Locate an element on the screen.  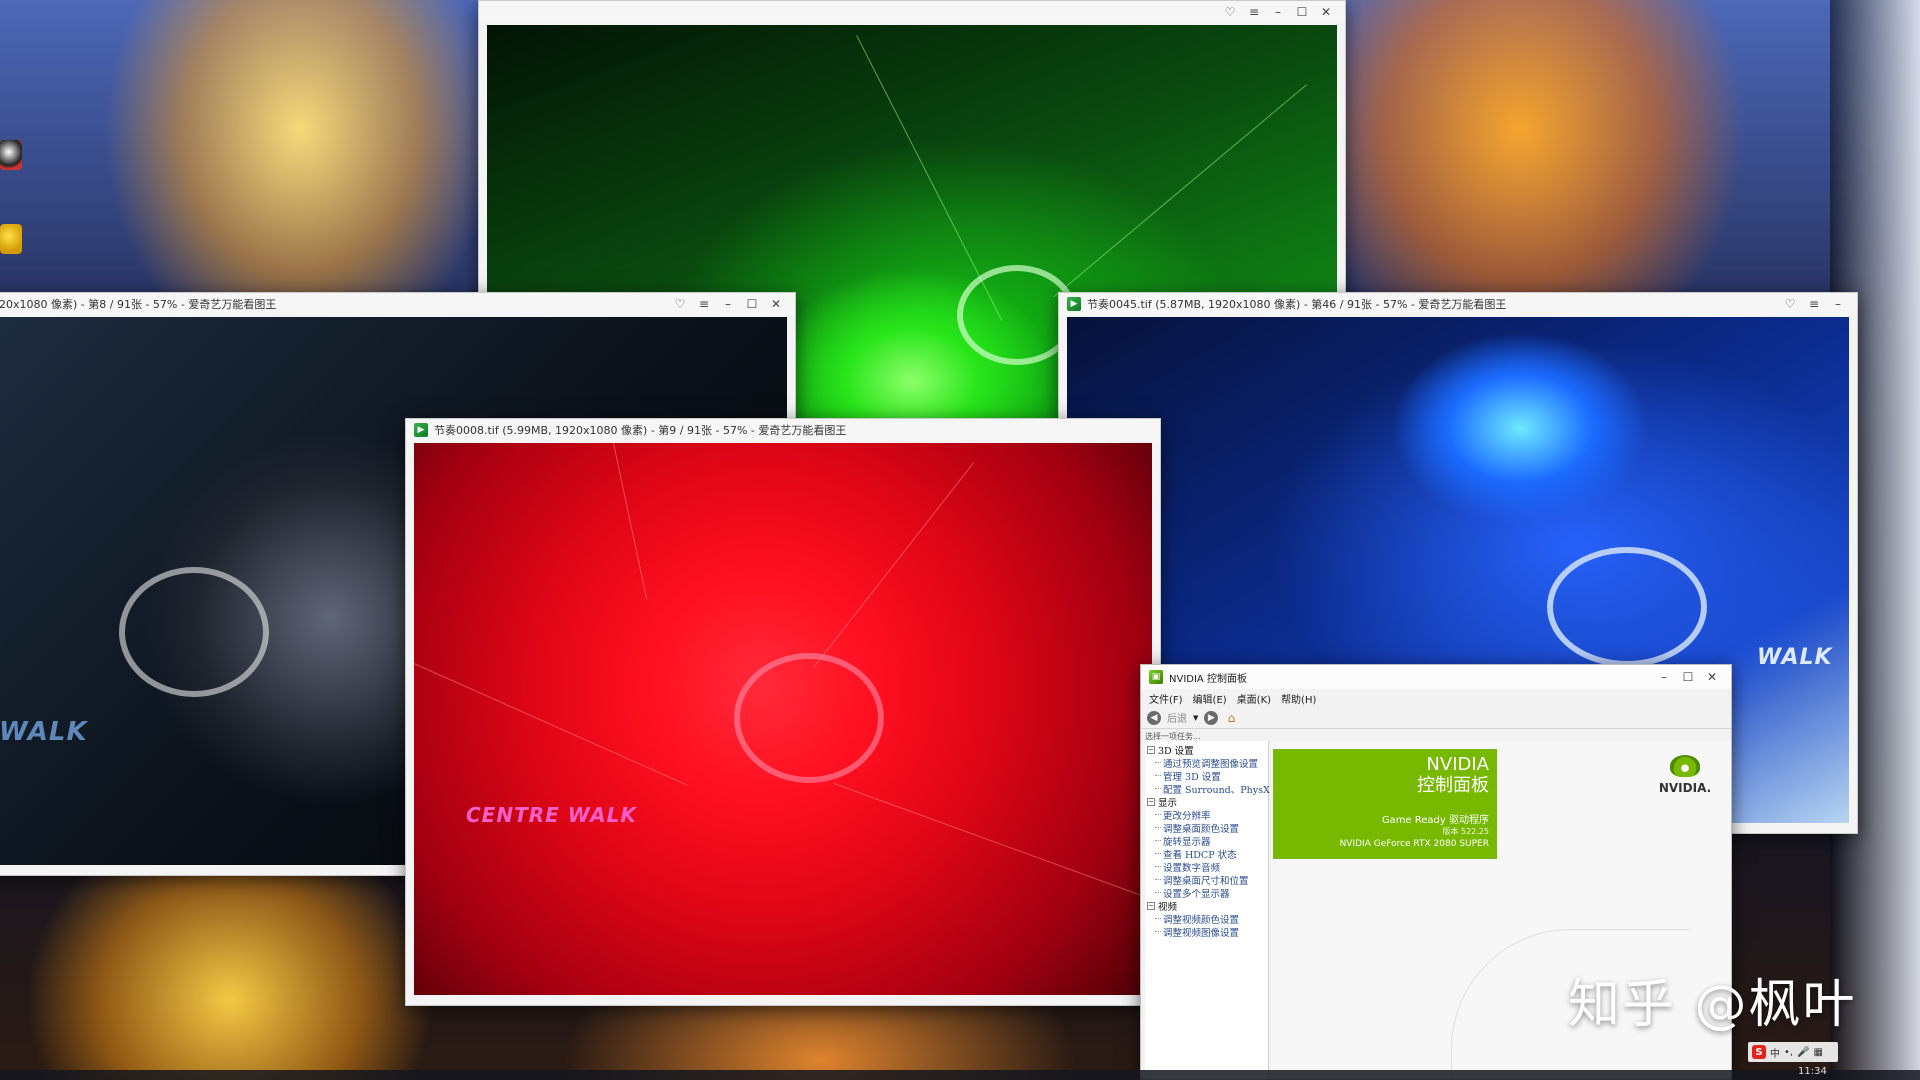
banner-title: NVIDIA is located at coordinates (1457, 764).